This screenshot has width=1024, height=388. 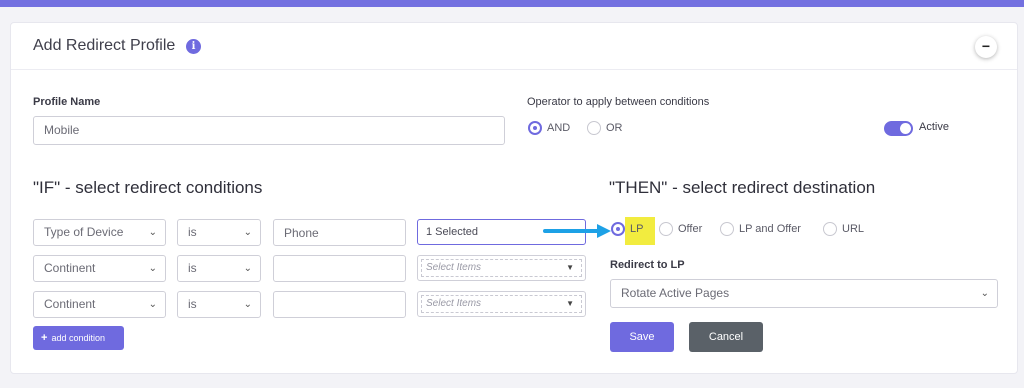 What do you see at coordinates (148, 187) in the screenshot?
I see `if-section-title: "IF" - select redirect conditions` at bounding box center [148, 187].